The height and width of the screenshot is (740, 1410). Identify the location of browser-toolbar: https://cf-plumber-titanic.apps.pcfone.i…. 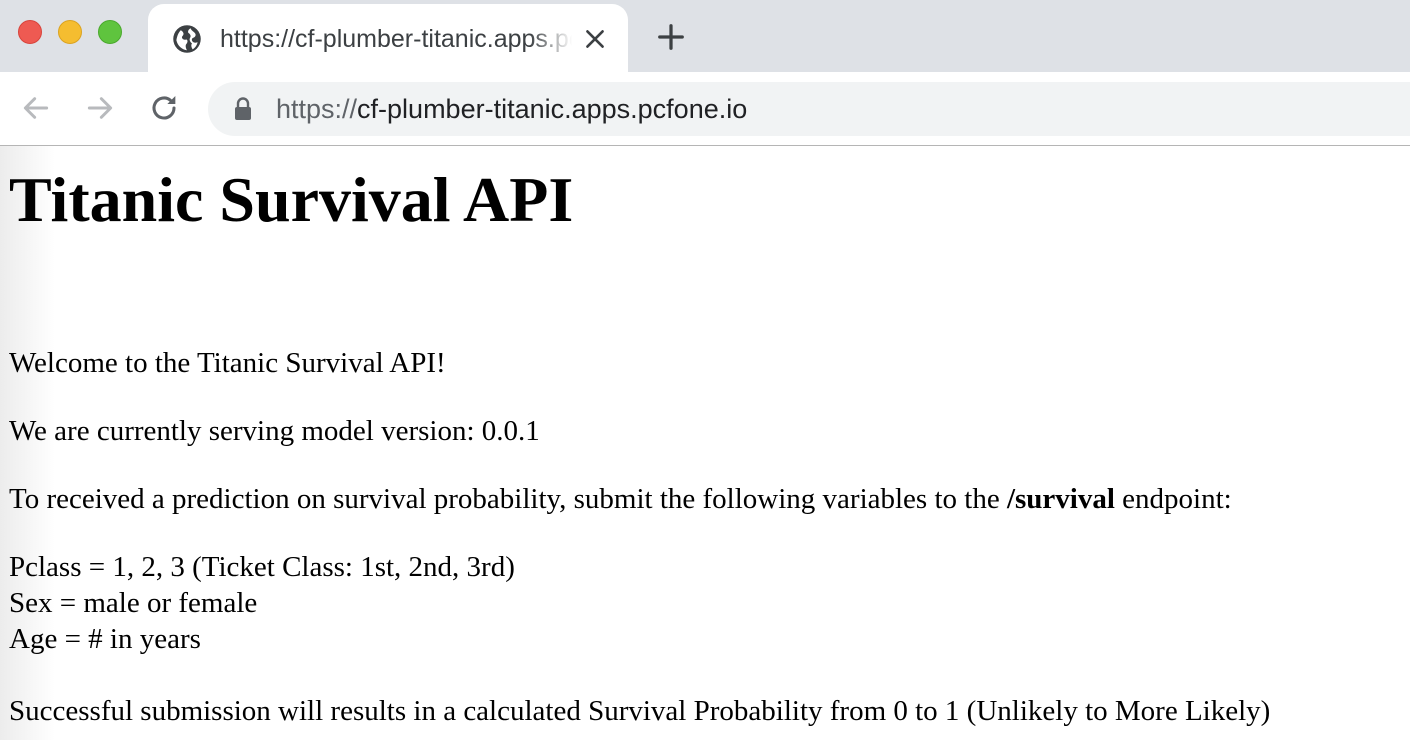
(705, 109).